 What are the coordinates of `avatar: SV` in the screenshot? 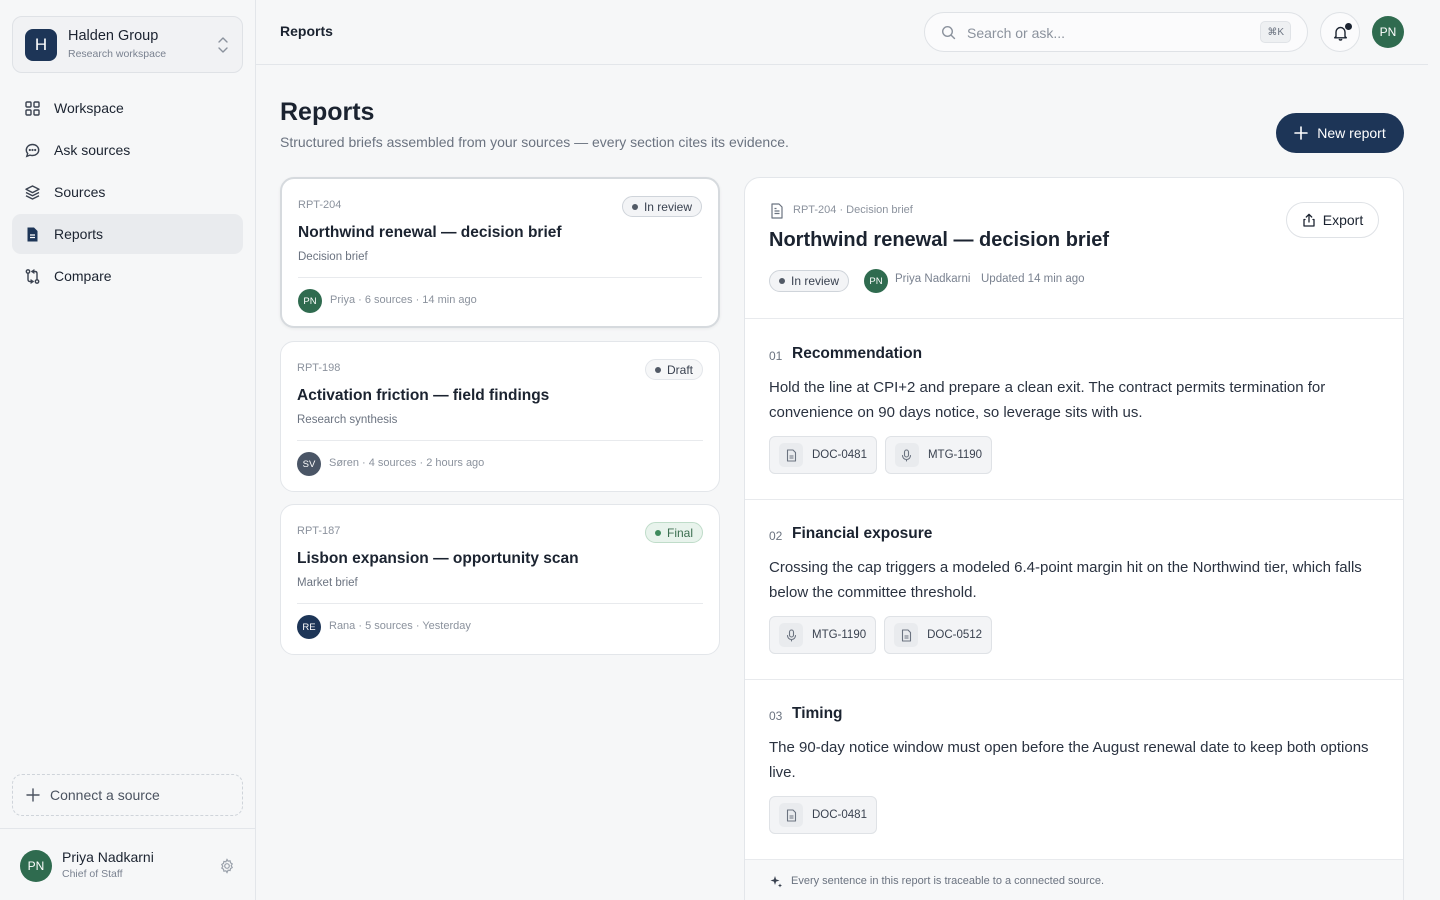 It's located at (309, 464).